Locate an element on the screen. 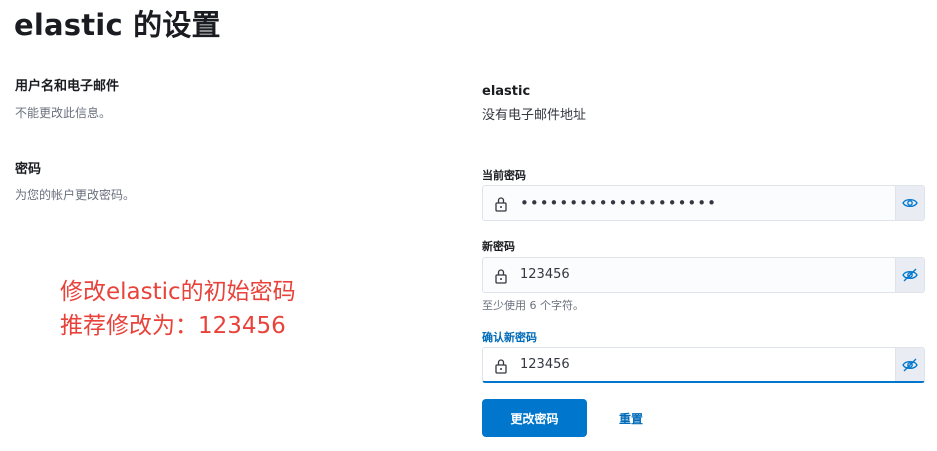 The width and height of the screenshot is (937, 451). annotation-line-2: 推荐修改为：123456 is located at coordinates (173, 326).